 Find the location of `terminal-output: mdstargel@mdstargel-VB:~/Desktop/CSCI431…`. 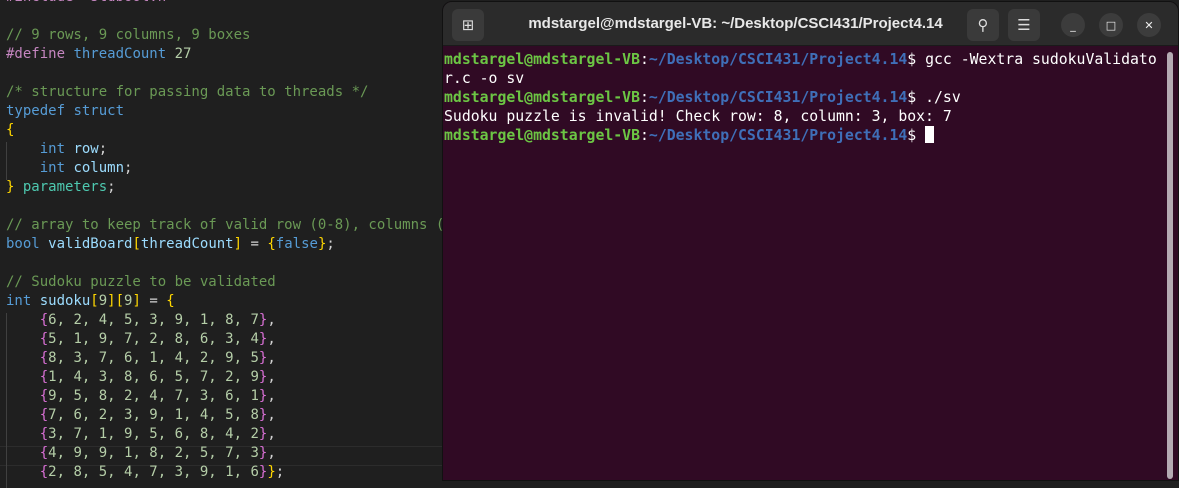

terminal-output: mdstargel@mdstargel-VB:~/Desktop/CSCI431… is located at coordinates (804, 97).